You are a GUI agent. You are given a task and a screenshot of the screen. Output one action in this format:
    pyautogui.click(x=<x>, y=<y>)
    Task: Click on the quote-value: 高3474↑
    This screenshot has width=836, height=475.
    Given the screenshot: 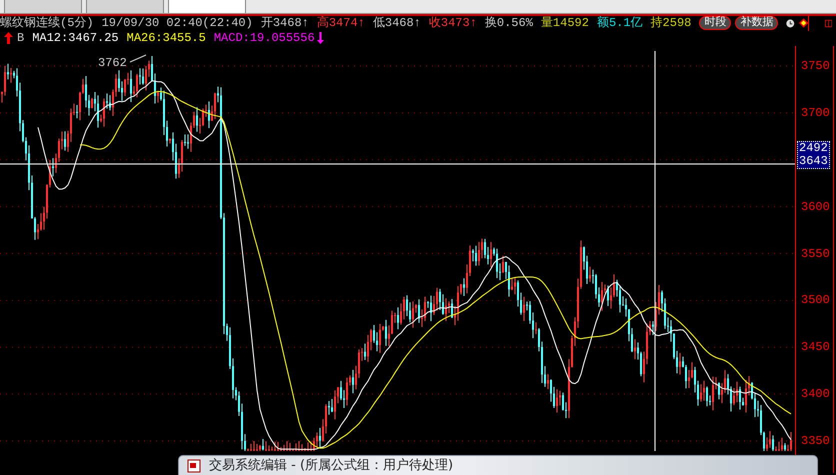 What is the action you would take?
    pyautogui.click(x=340, y=23)
    